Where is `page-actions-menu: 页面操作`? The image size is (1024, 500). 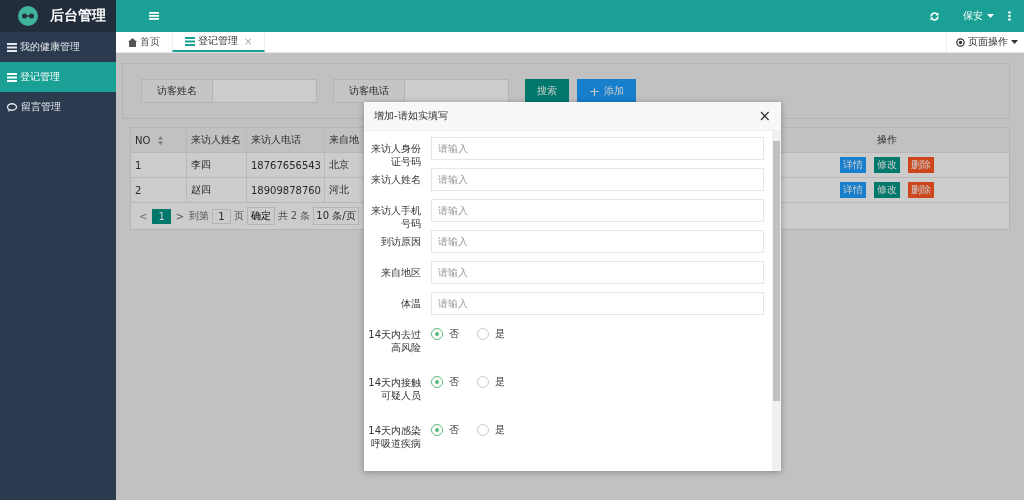 page-actions-menu: 页面操作 is located at coordinates (985, 42).